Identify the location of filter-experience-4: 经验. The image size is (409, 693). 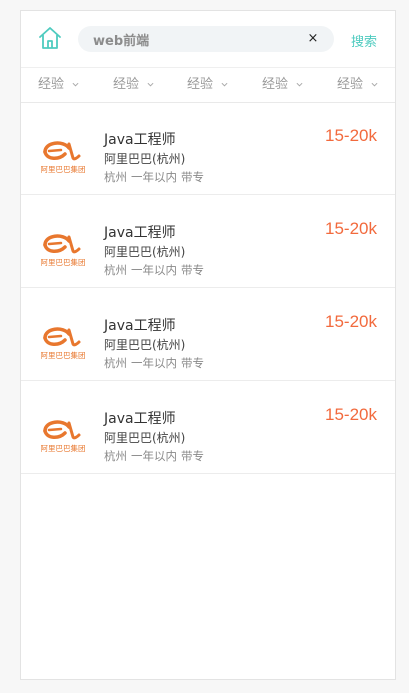
(282, 85).